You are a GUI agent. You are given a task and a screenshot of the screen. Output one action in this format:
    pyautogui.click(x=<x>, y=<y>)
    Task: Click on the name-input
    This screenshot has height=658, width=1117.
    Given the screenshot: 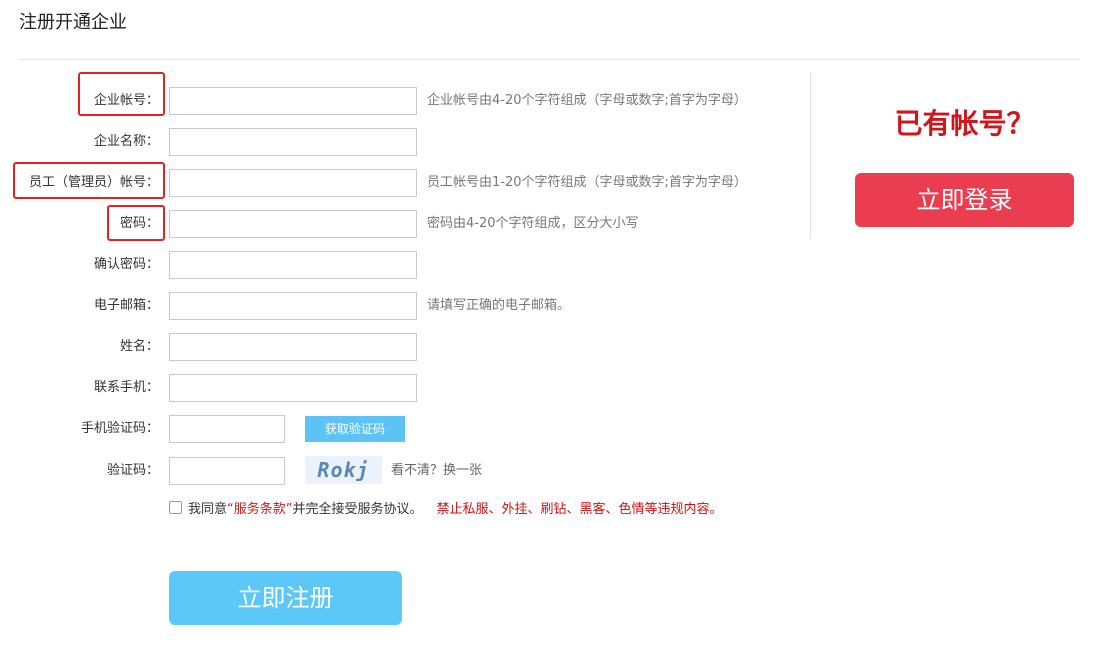 What is the action you would take?
    pyautogui.click(x=293, y=347)
    